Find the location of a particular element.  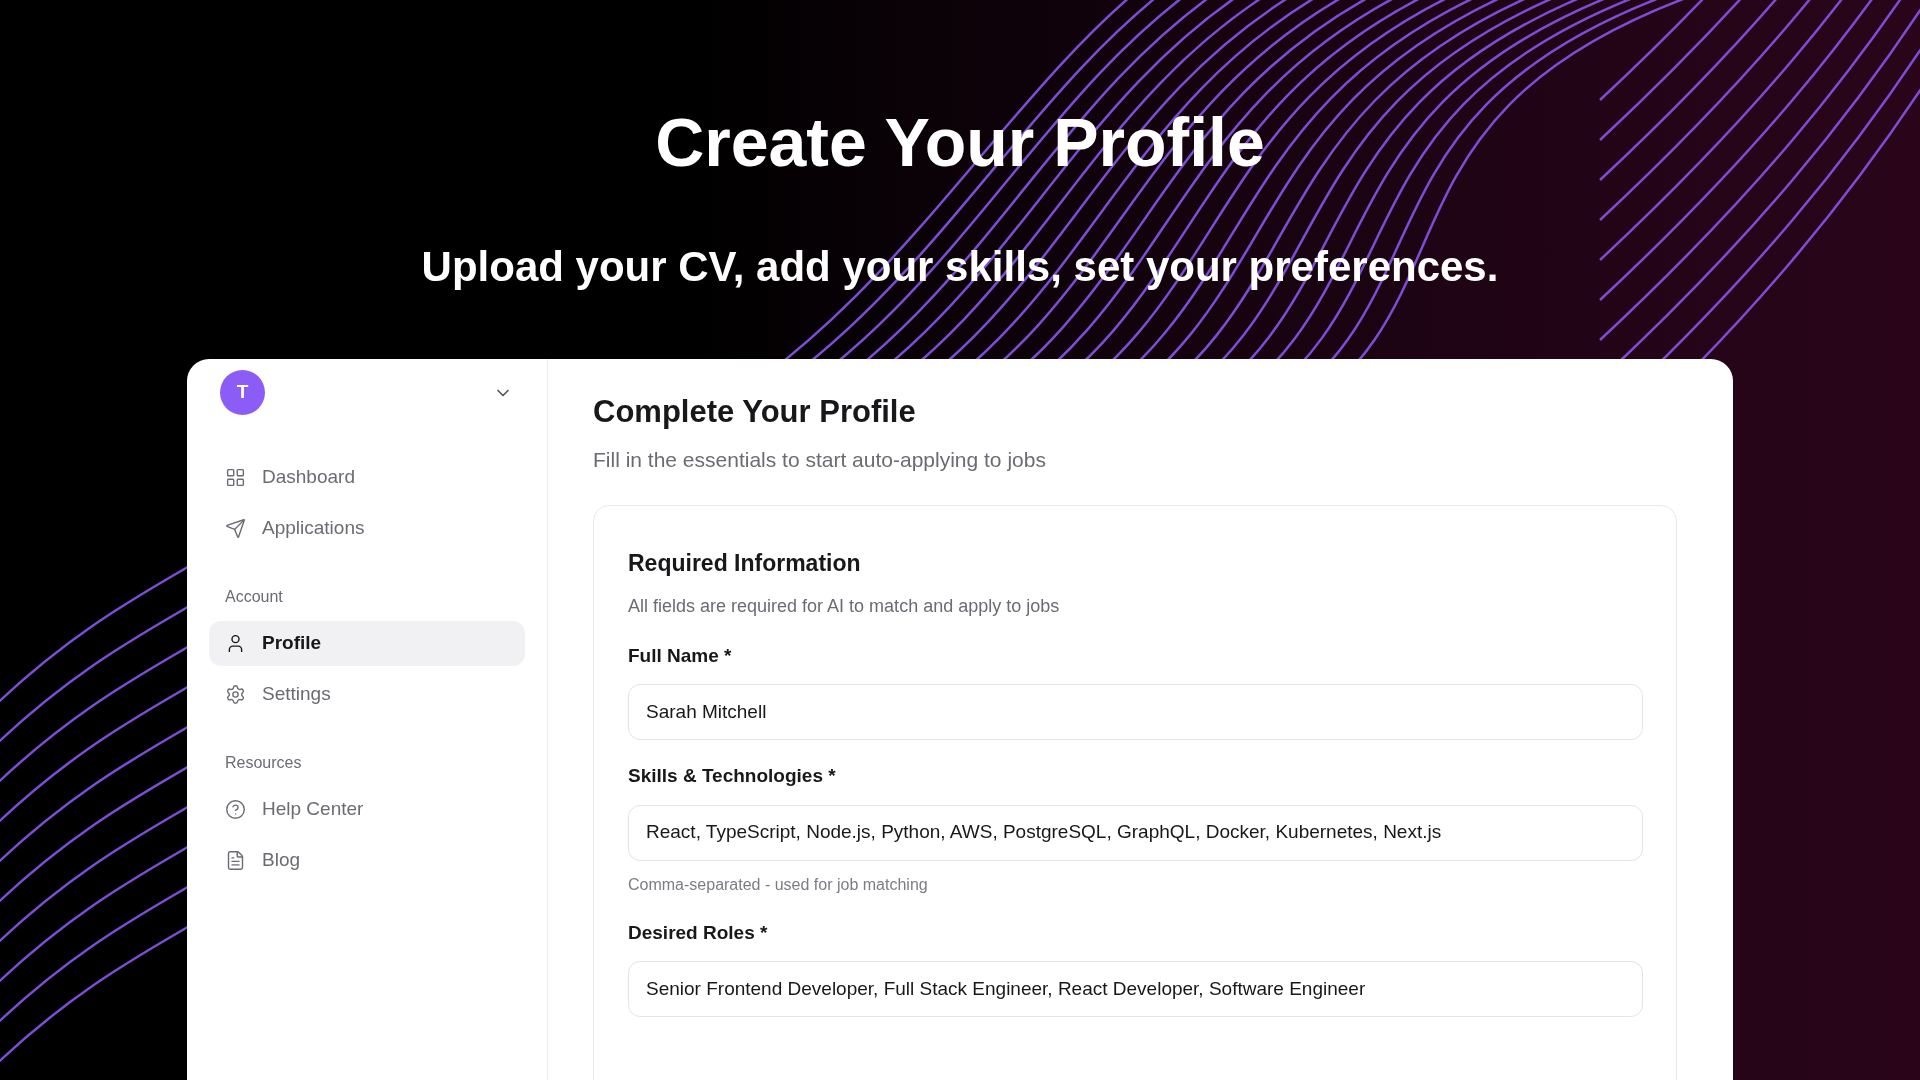

avatar: T is located at coordinates (242, 392).